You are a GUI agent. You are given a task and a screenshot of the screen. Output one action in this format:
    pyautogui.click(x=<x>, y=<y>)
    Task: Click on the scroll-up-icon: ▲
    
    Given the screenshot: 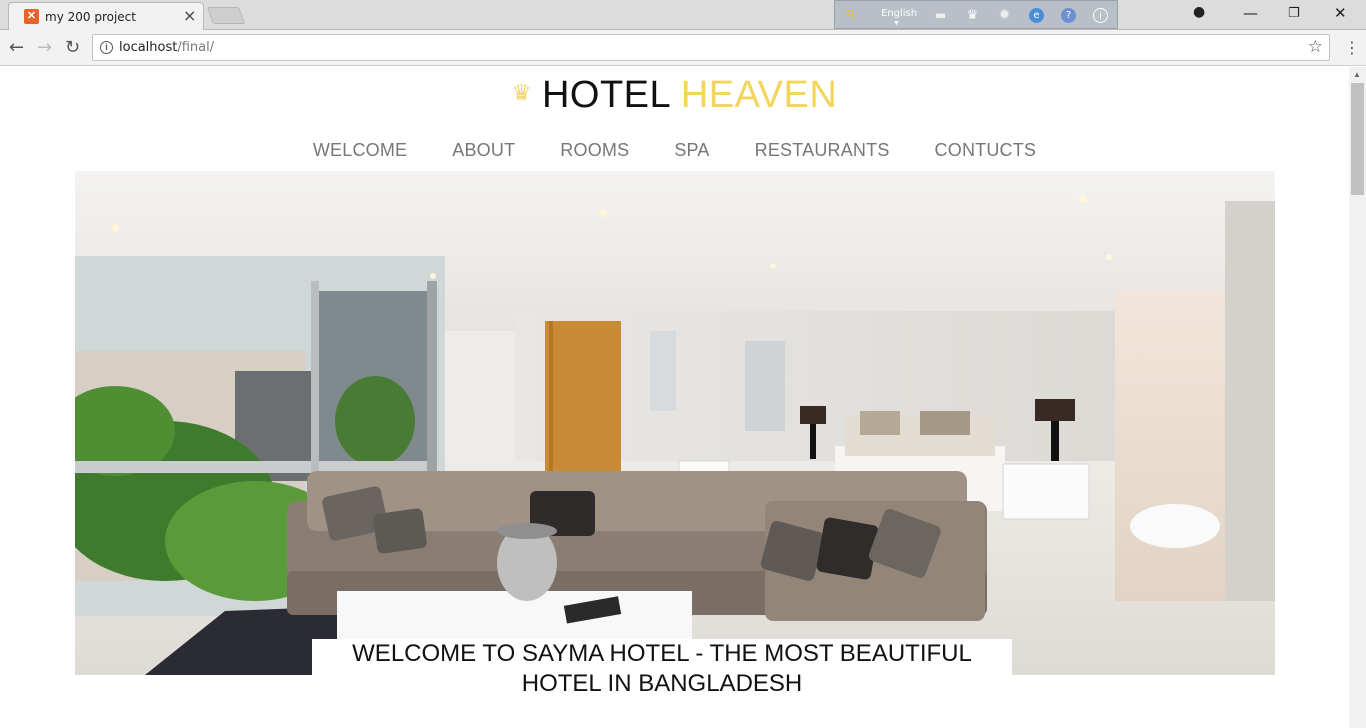 What is the action you would take?
    pyautogui.click(x=1357, y=74)
    